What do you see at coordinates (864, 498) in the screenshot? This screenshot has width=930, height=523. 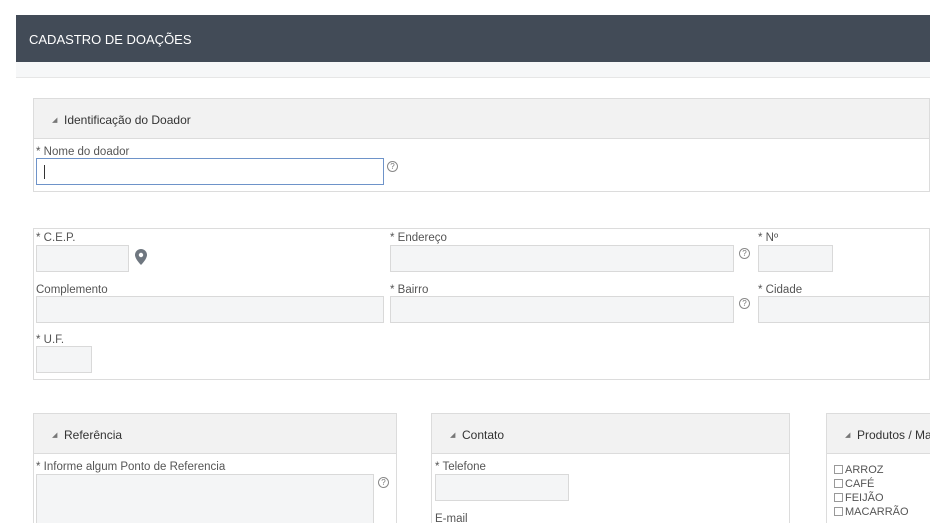 I see `produto-label: FEIJÃO` at bounding box center [864, 498].